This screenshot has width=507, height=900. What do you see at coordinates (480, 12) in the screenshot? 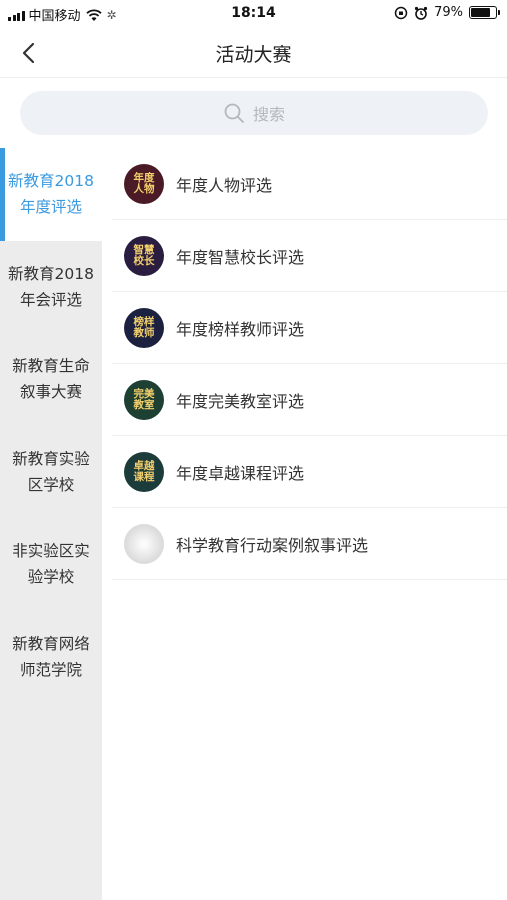
I see `battery-fill` at bounding box center [480, 12].